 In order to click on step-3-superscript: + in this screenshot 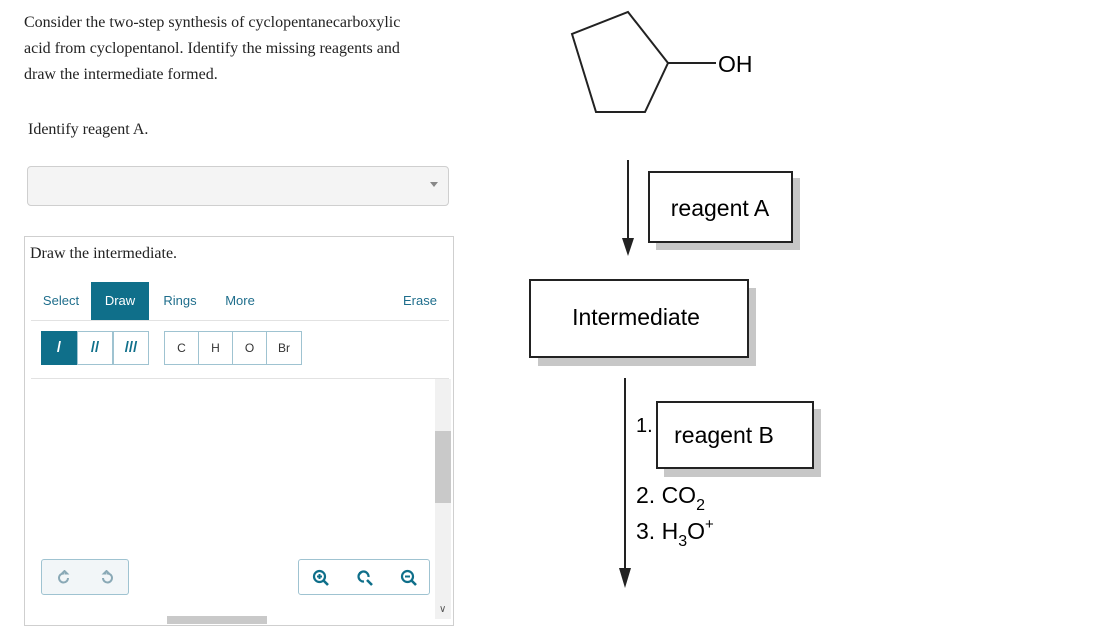, I will do `click(709, 524)`.